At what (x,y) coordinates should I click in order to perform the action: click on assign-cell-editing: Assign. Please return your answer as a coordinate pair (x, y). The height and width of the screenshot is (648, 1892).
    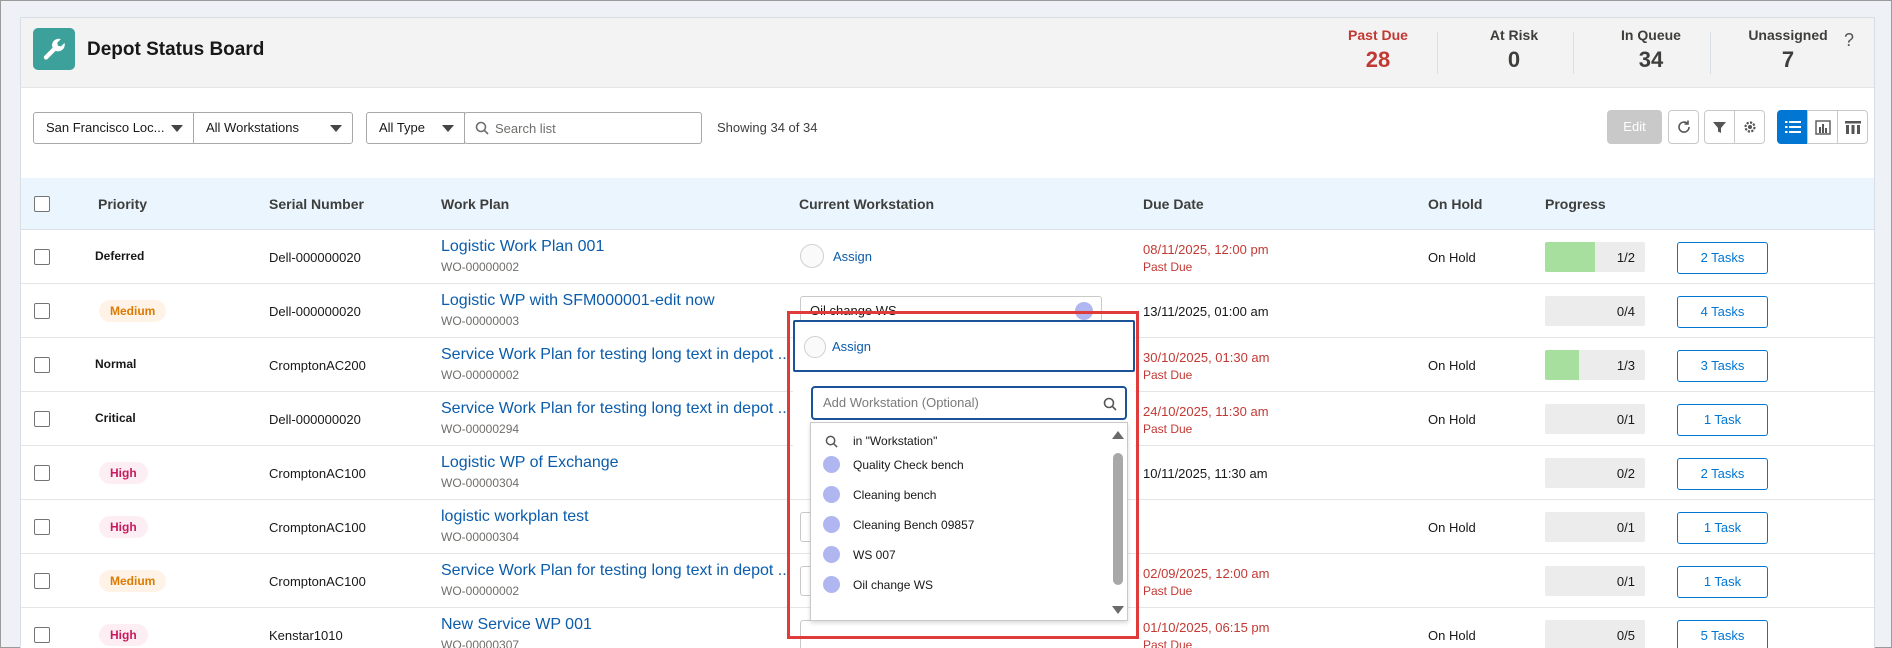
    Looking at the image, I should click on (964, 346).